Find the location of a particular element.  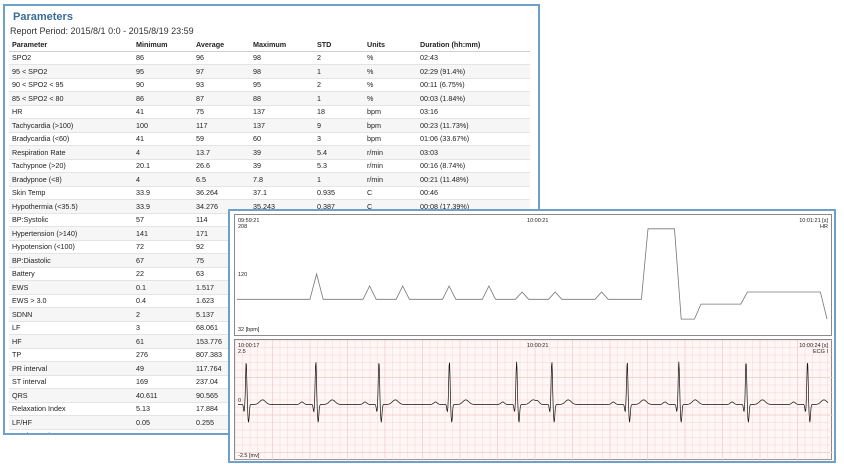

hr-series-line is located at coordinates (532, 274).